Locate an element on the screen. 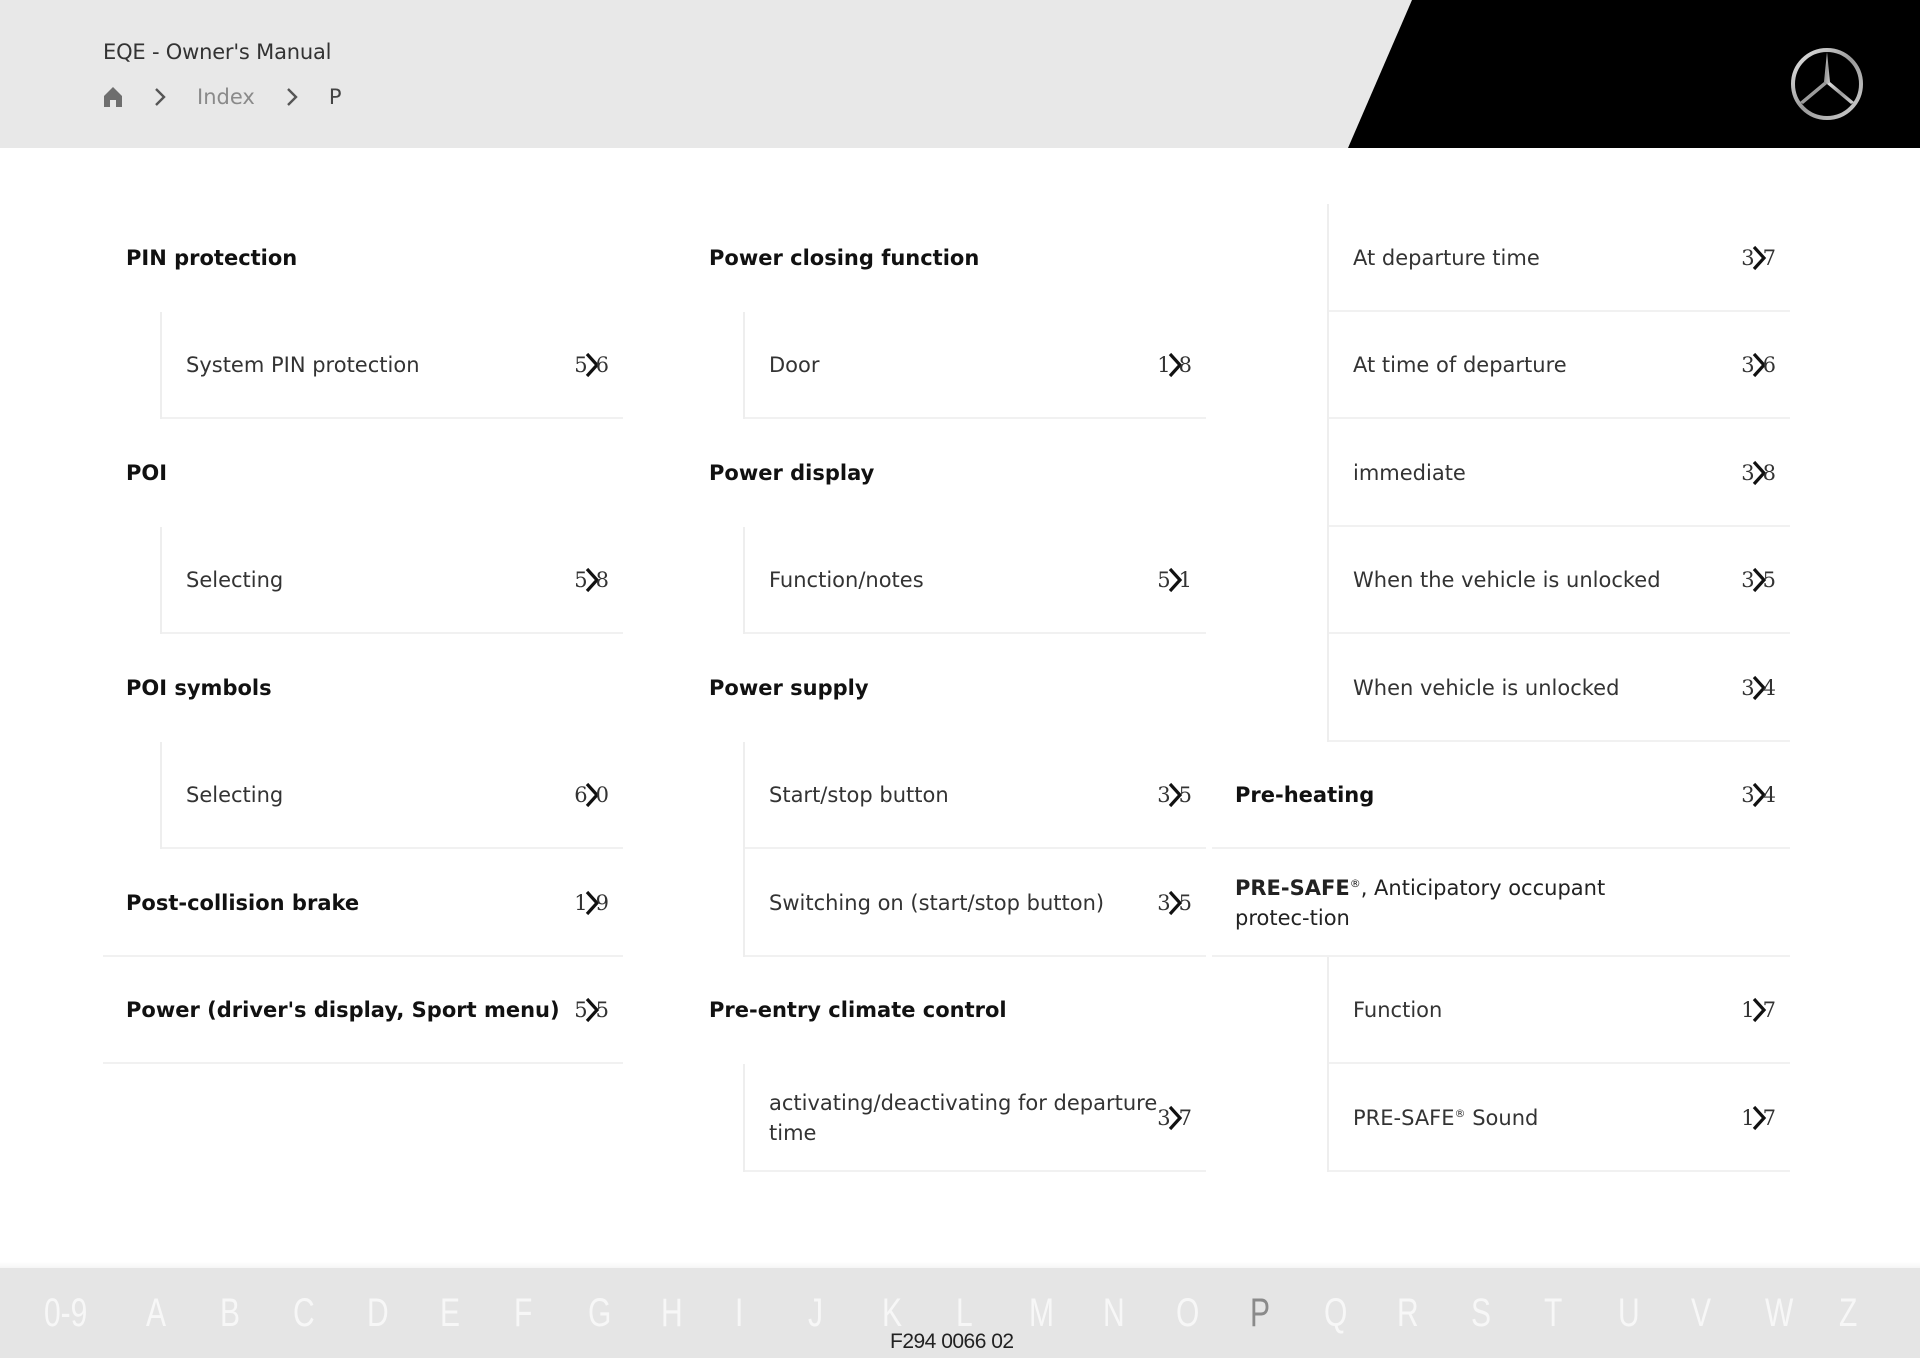  breadcrumb-current: P is located at coordinates (335, 97).